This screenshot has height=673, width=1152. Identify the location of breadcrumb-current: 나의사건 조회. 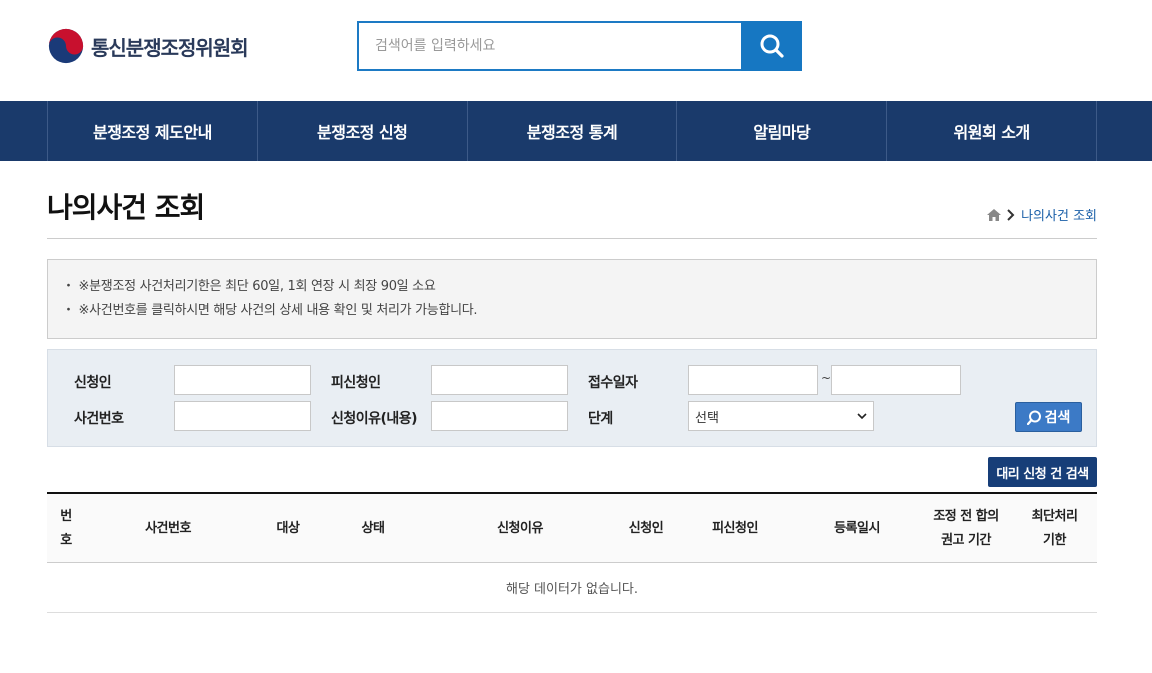
(1059, 214).